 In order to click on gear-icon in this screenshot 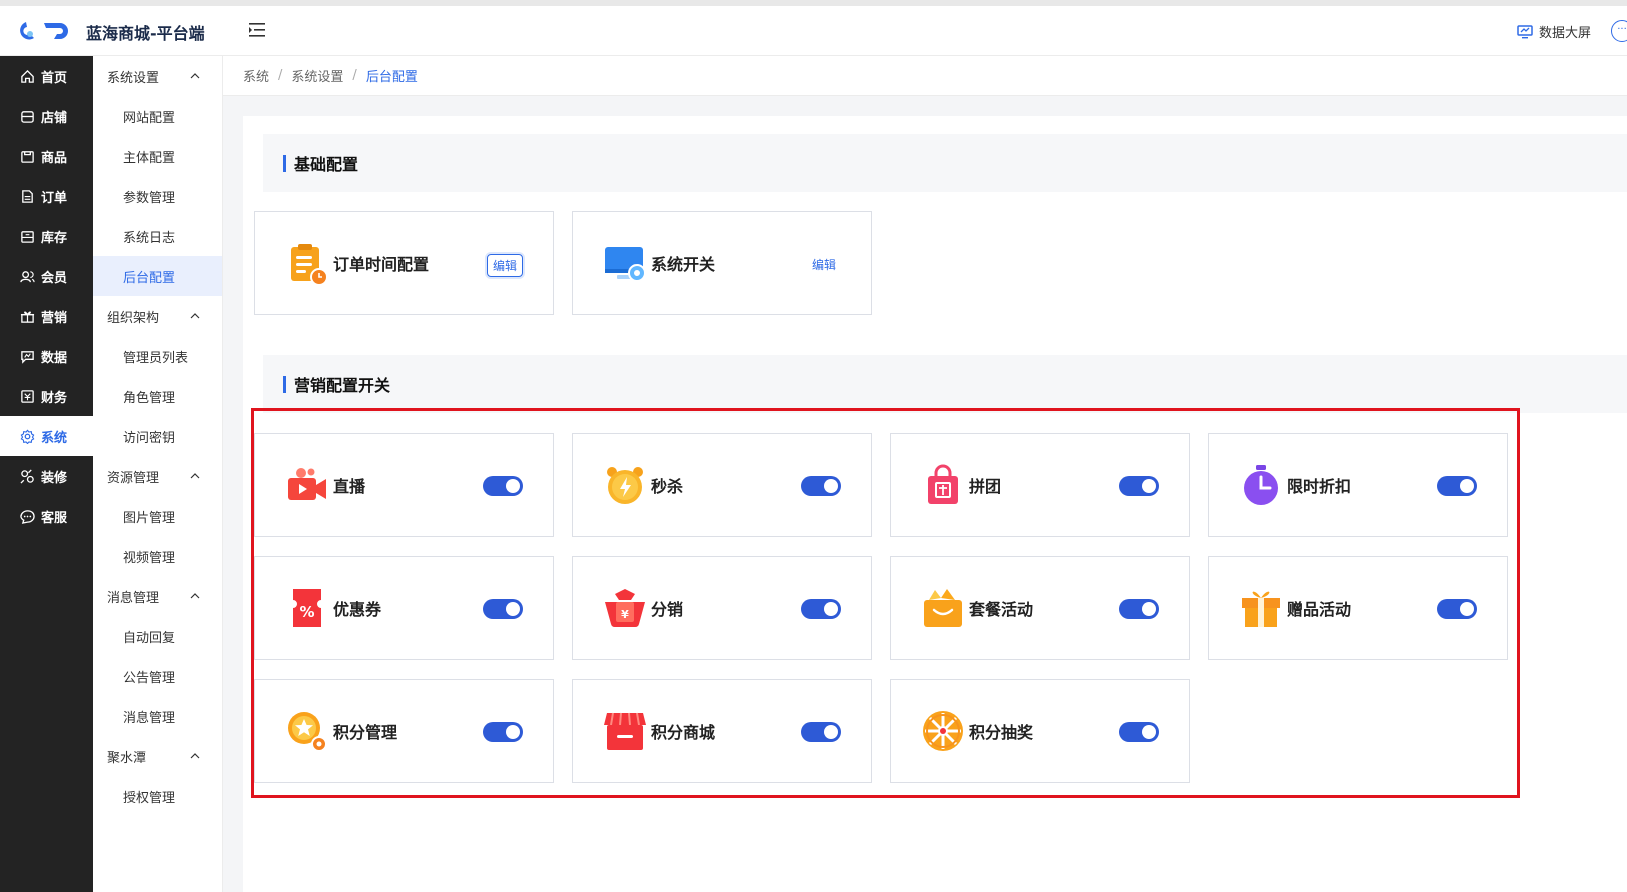, I will do `click(27, 436)`.